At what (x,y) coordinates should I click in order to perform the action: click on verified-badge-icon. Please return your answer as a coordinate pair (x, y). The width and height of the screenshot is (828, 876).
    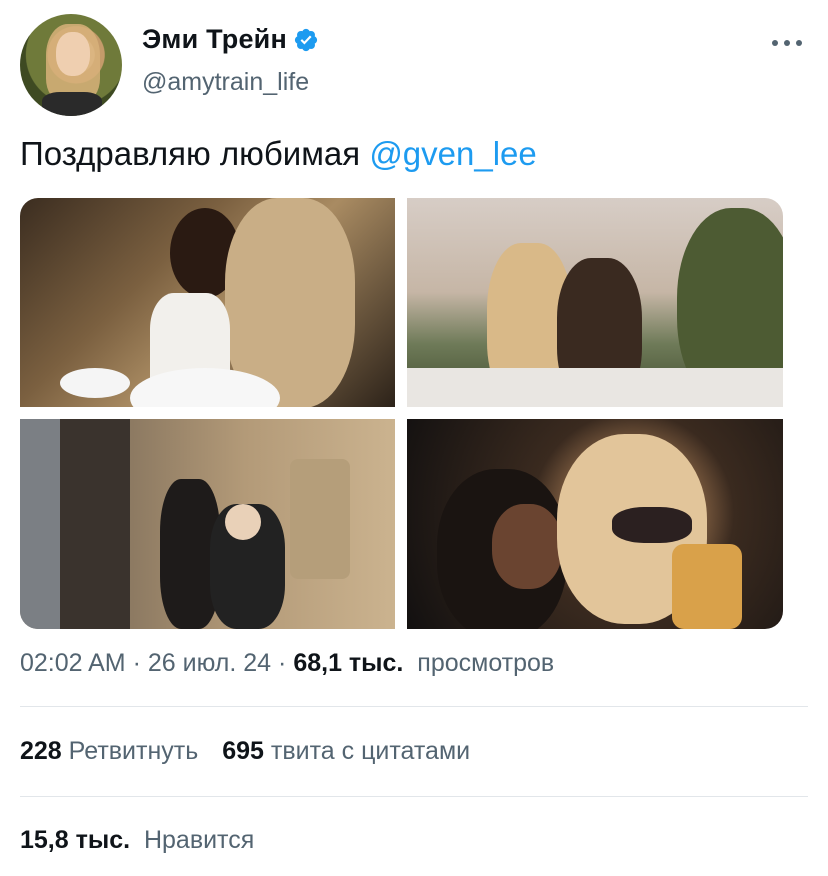
    Looking at the image, I should click on (306, 39).